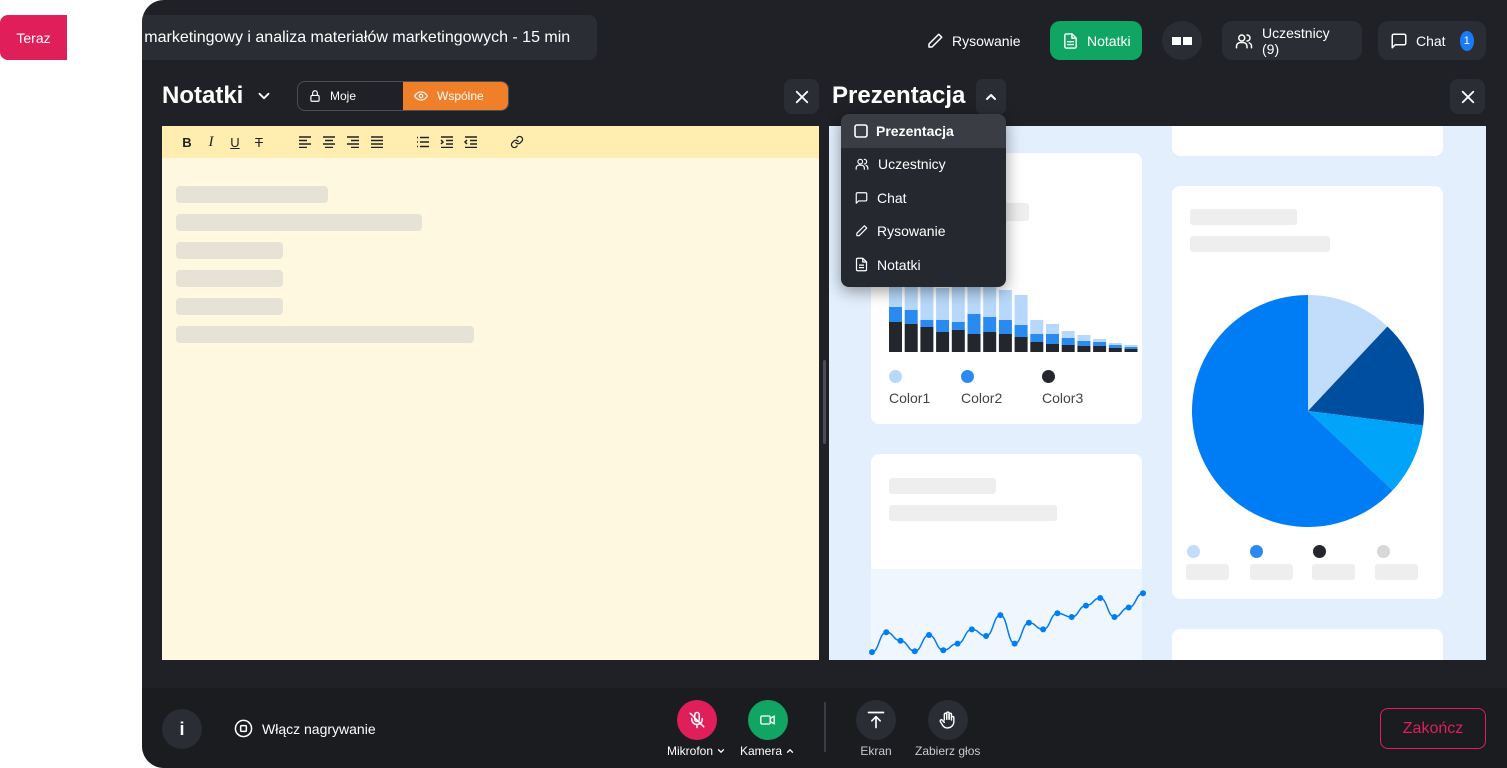 The height and width of the screenshot is (768, 1507). Describe the element at coordinates (1243, 217) in the screenshot. I see `title-placeholder` at that location.